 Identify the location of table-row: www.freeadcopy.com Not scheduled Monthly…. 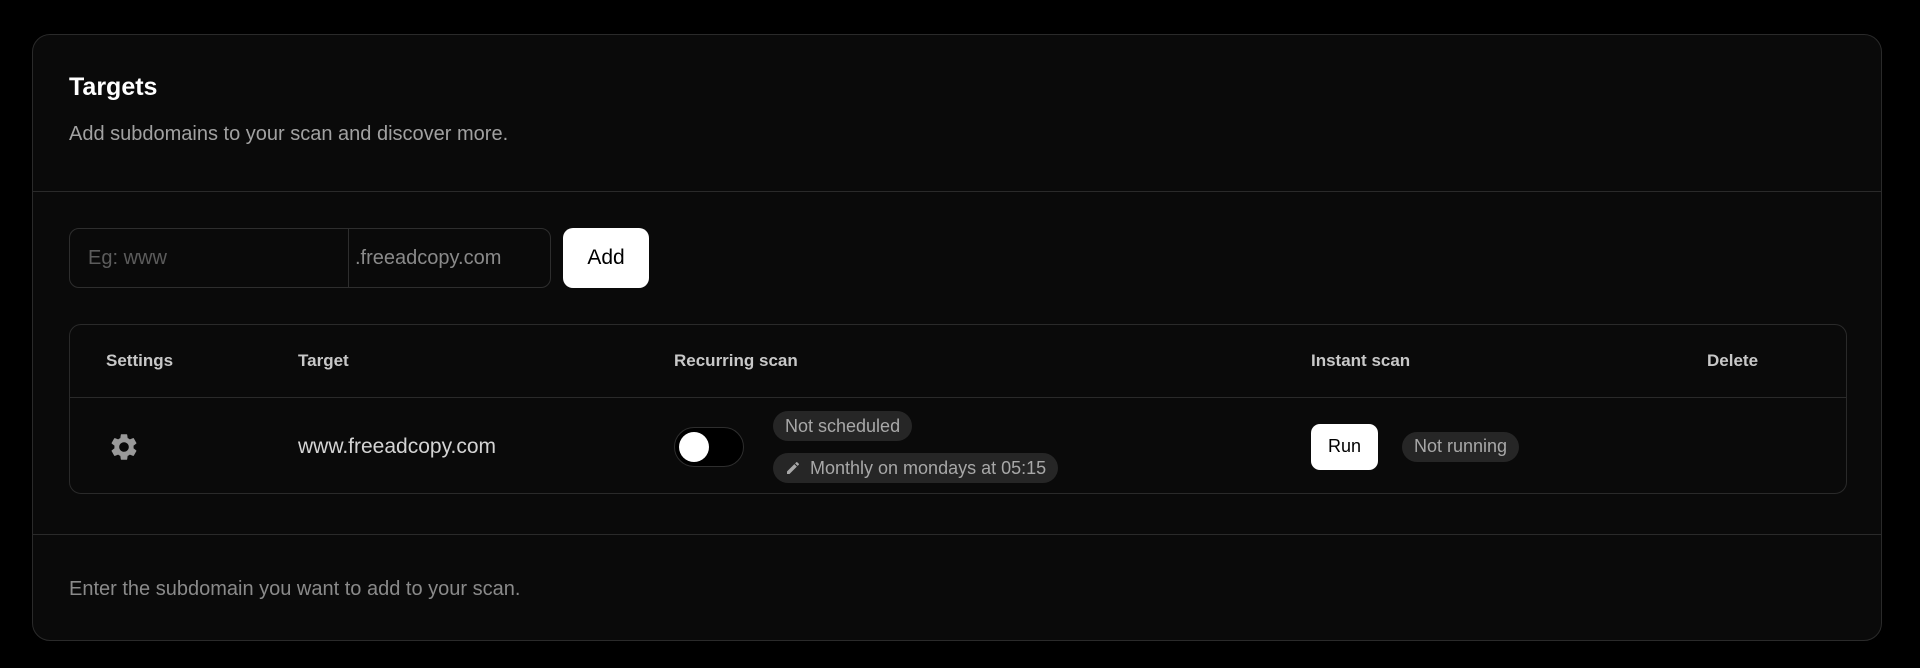
(958, 446).